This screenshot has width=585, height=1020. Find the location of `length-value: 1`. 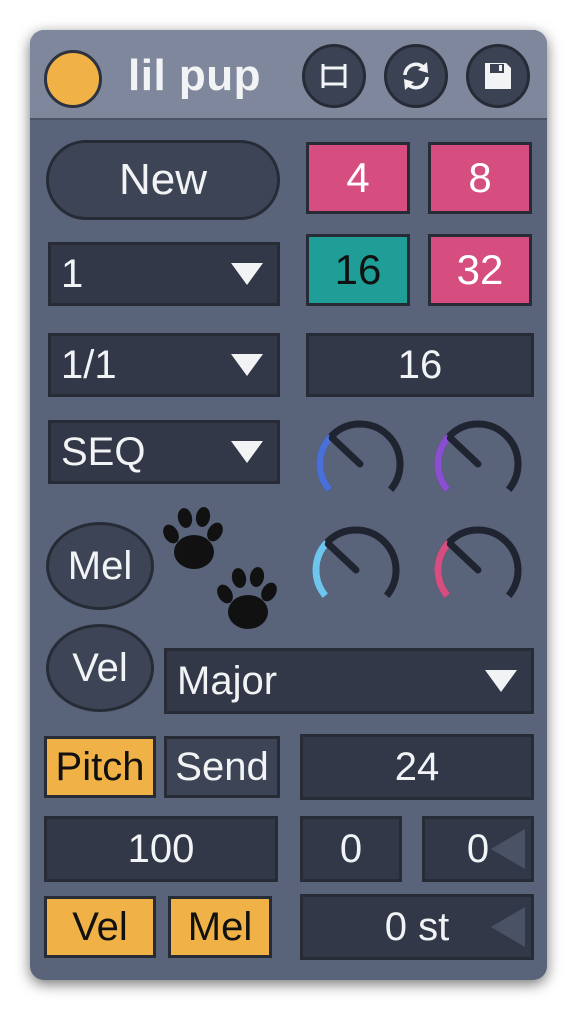

length-value: 1 is located at coordinates (72, 273).